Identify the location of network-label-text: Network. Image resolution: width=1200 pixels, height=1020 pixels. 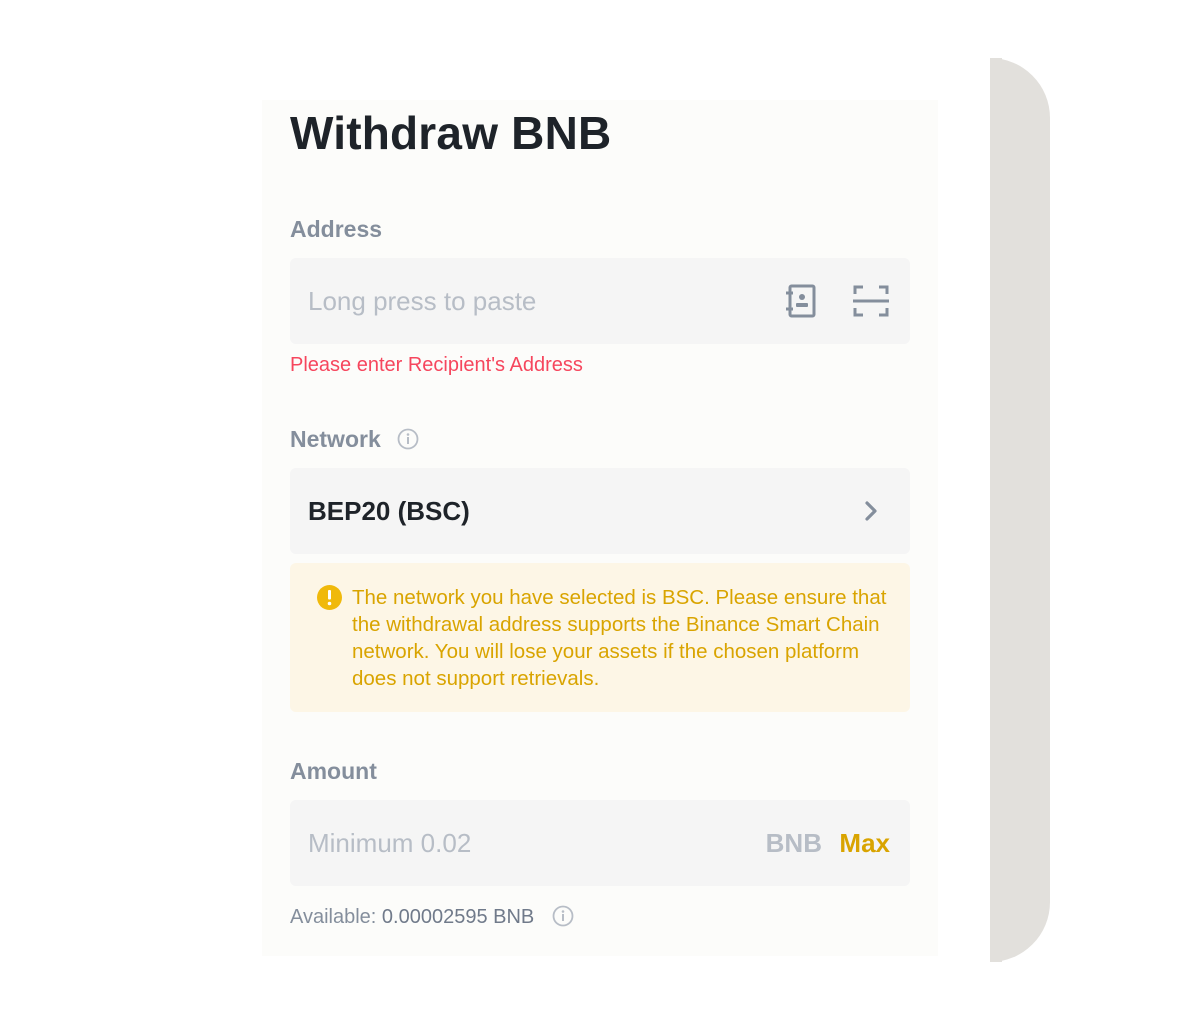
(335, 439).